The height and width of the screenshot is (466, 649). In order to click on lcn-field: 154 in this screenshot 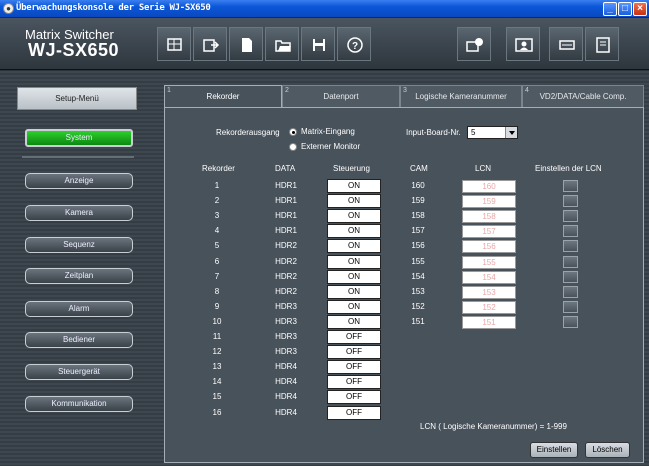, I will do `click(489, 277)`.